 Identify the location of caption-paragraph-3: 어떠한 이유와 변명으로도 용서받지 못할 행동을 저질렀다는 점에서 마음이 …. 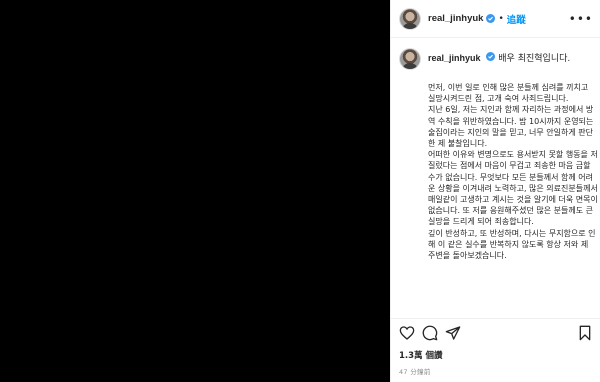
(513, 188).